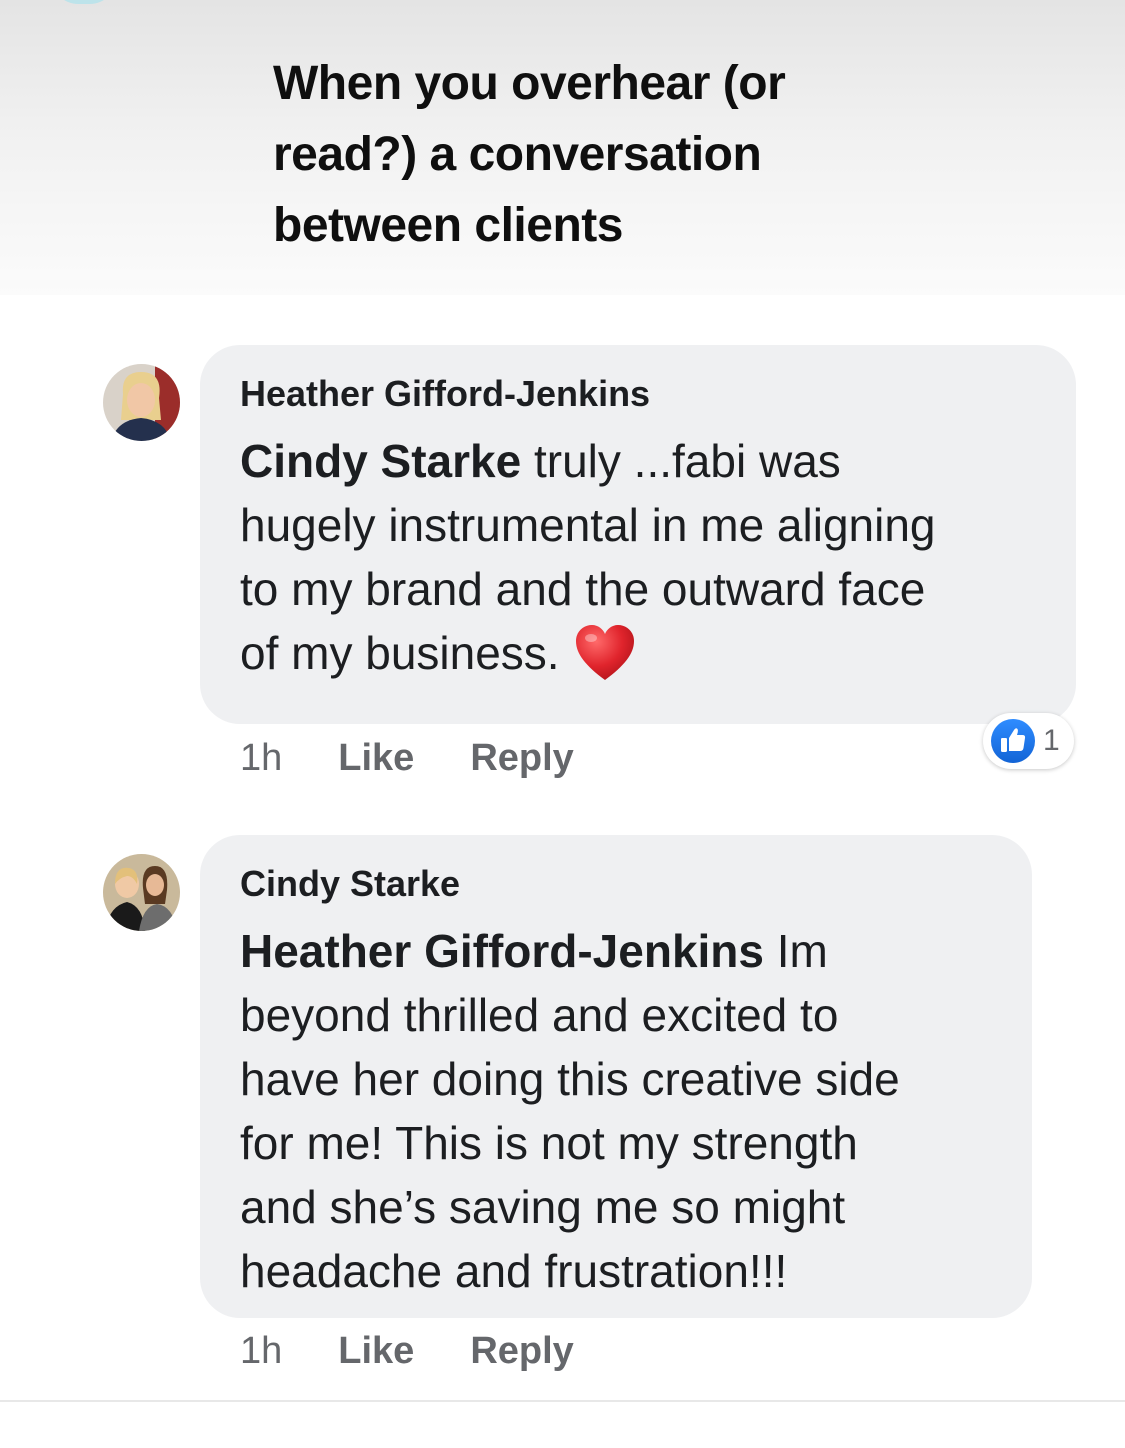 The height and width of the screenshot is (1448, 1125). I want to click on header-decoration, so click(84, 2).